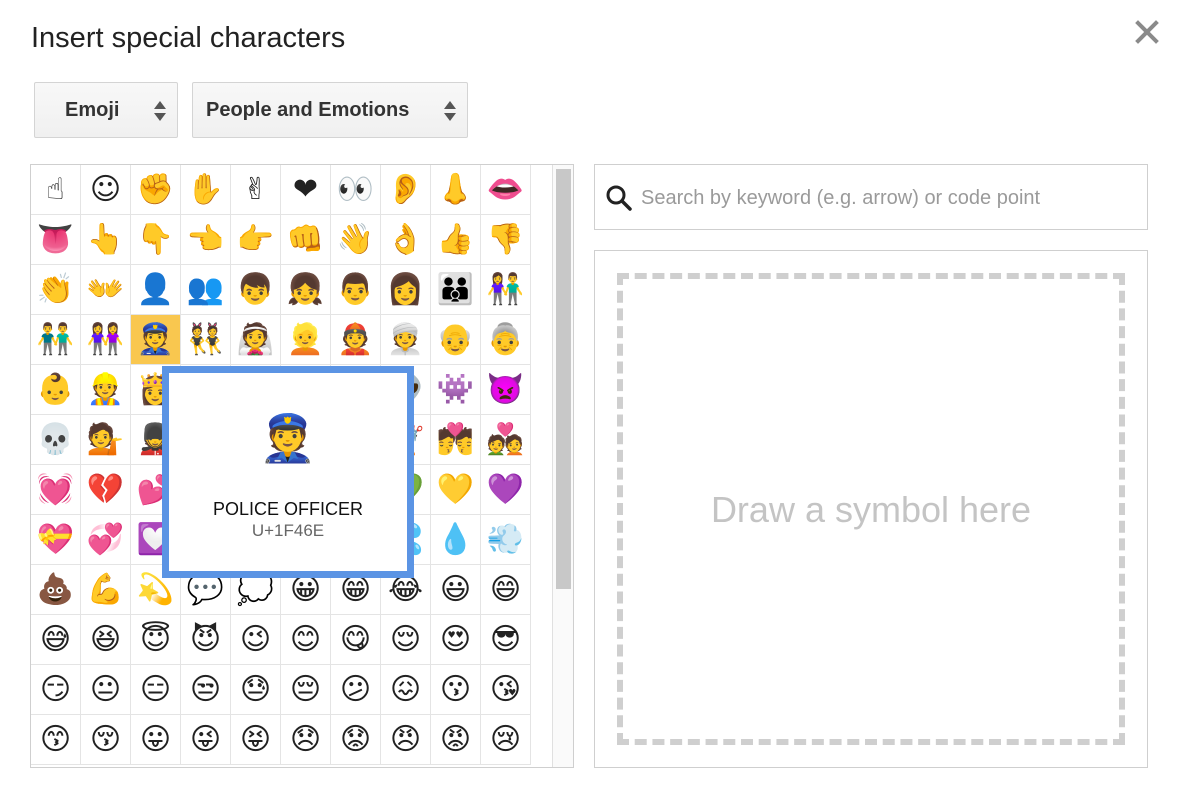 The width and height of the screenshot is (1178, 796). I want to click on character-cell: 👲, so click(356, 340).